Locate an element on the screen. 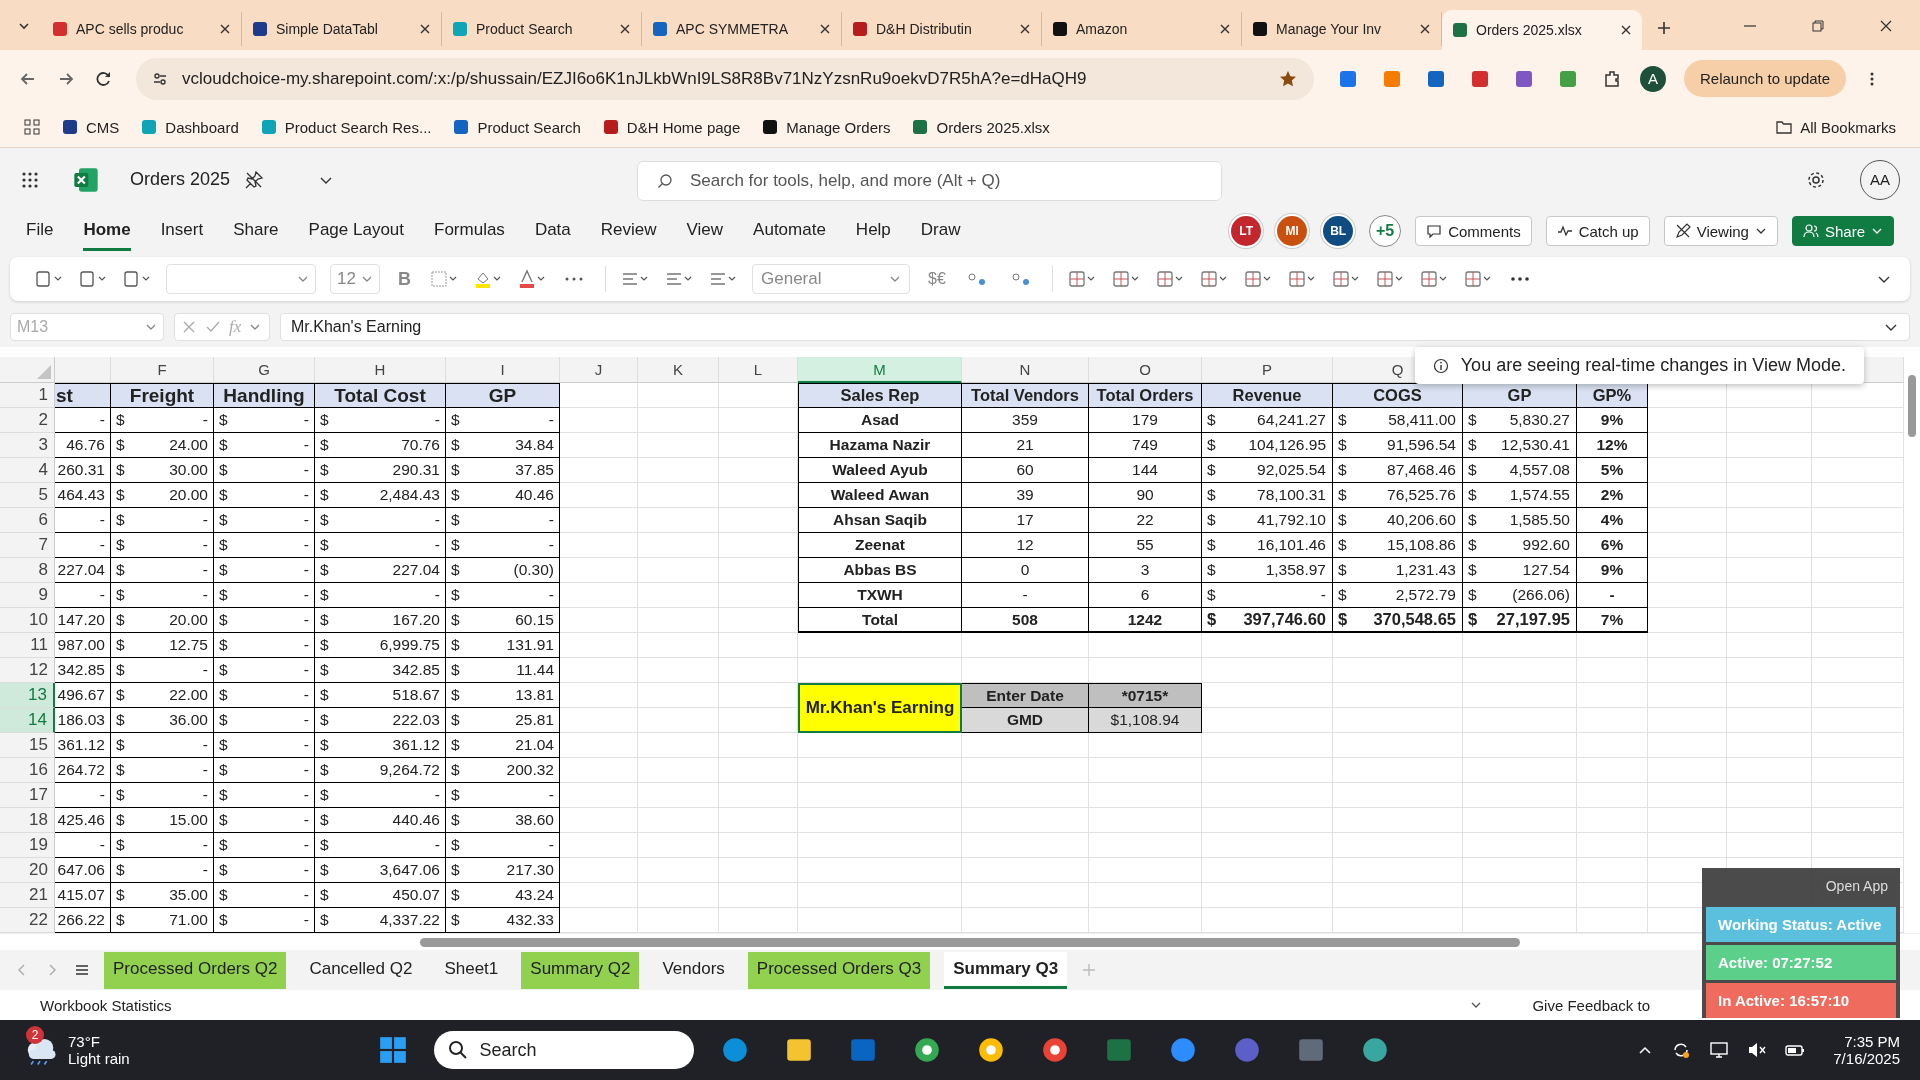 Image resolution: width=1920 pixels, height=1080 pixels. row-header: 8 is located at coordinates (27, 571).